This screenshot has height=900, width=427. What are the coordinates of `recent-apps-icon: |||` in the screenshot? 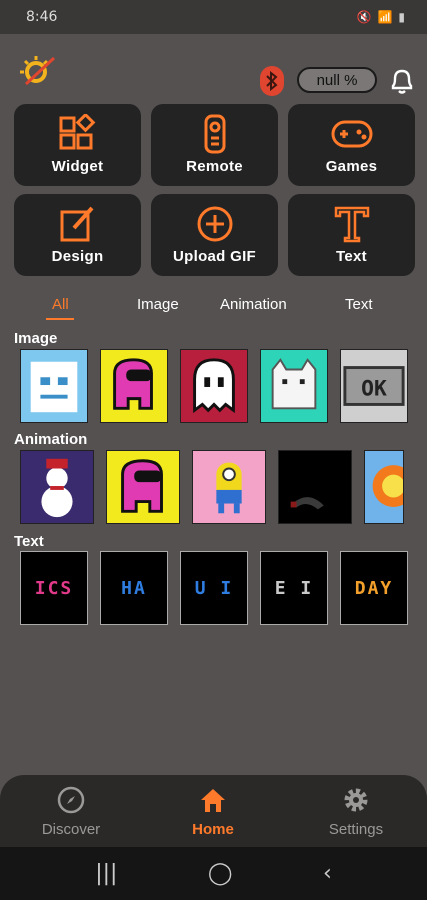 It's located at (106, 873).